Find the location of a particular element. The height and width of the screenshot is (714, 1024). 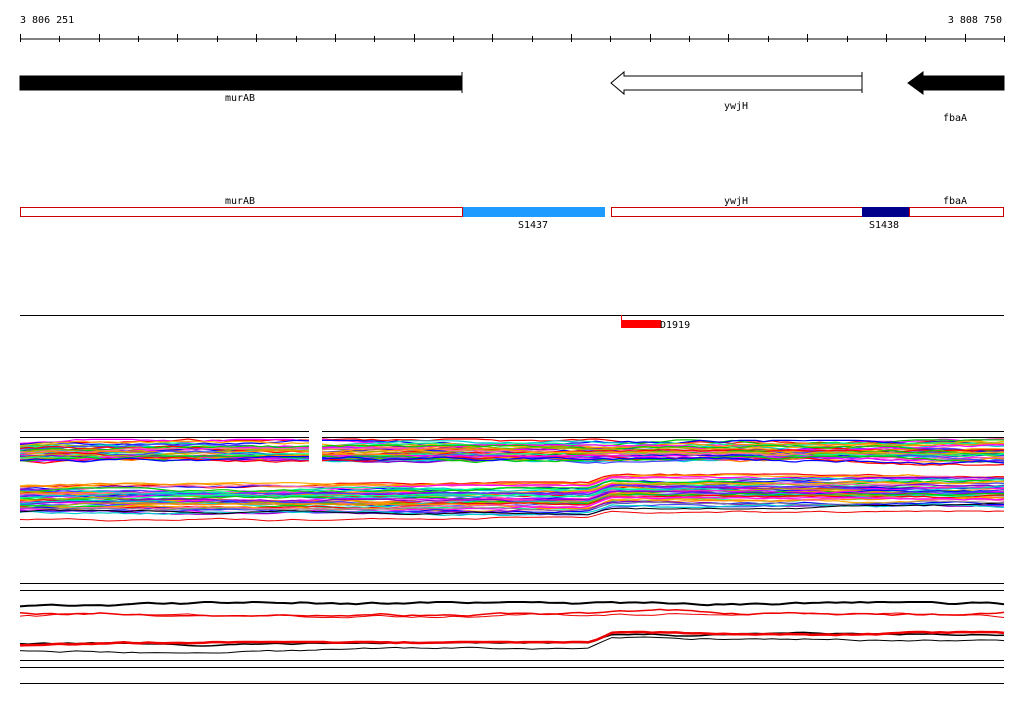

segment-feature-S1438 is located at coordinates (885, 212).